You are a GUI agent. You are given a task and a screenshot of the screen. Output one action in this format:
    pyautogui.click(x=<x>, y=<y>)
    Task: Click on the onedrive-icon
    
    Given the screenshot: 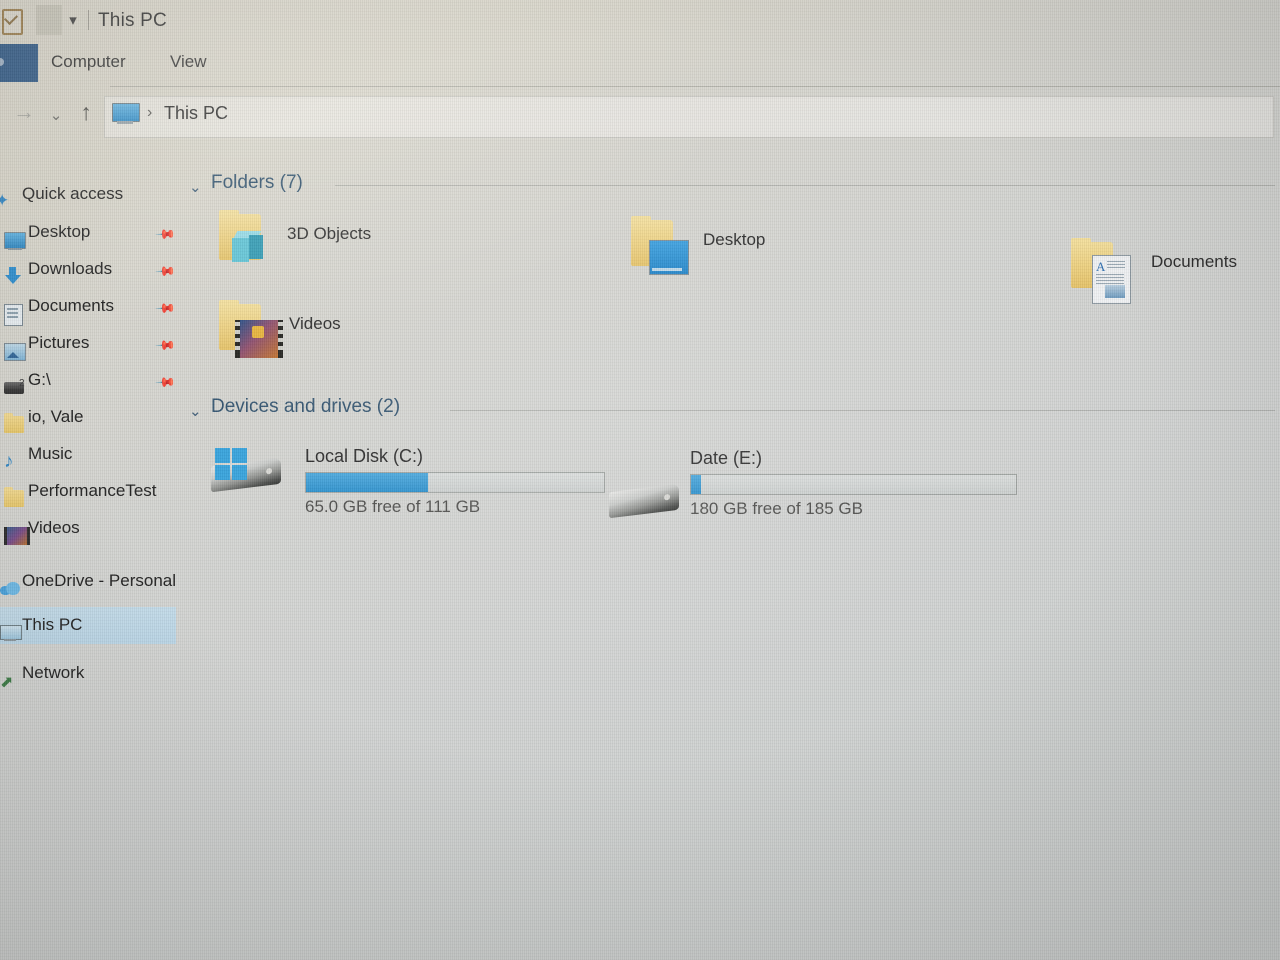 What is the action you would take?
    pyautogui.click(x=11, y=583)
    